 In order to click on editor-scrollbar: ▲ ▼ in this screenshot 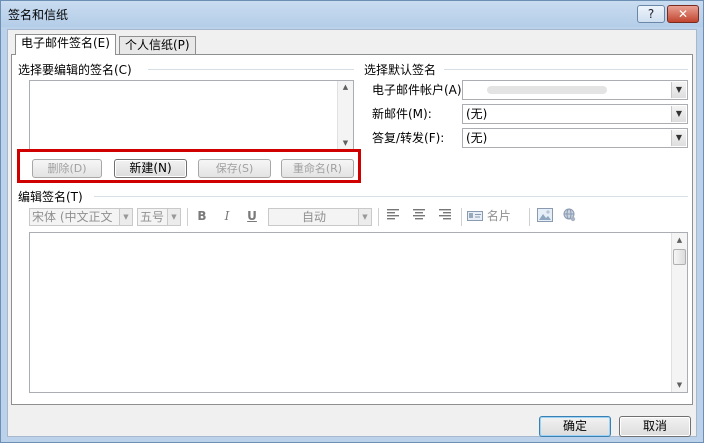, I will do `click(679, 312)`.